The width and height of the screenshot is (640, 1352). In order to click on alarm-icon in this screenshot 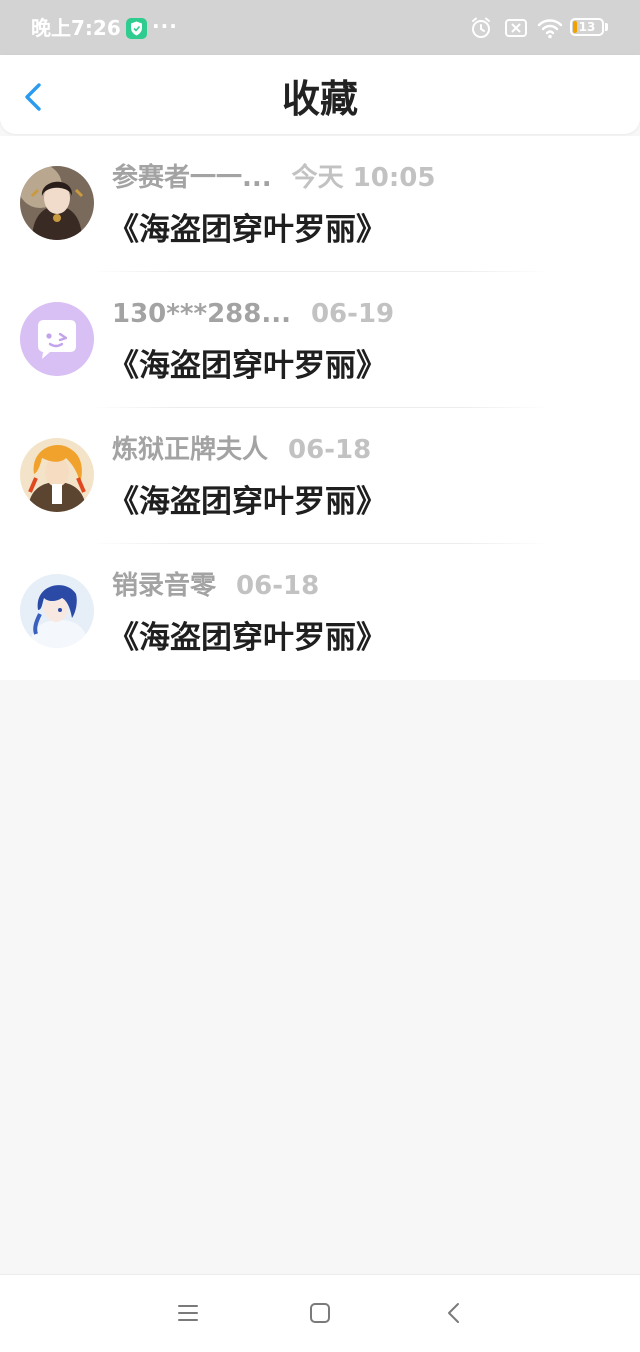, I will do `click(481, 27)`.